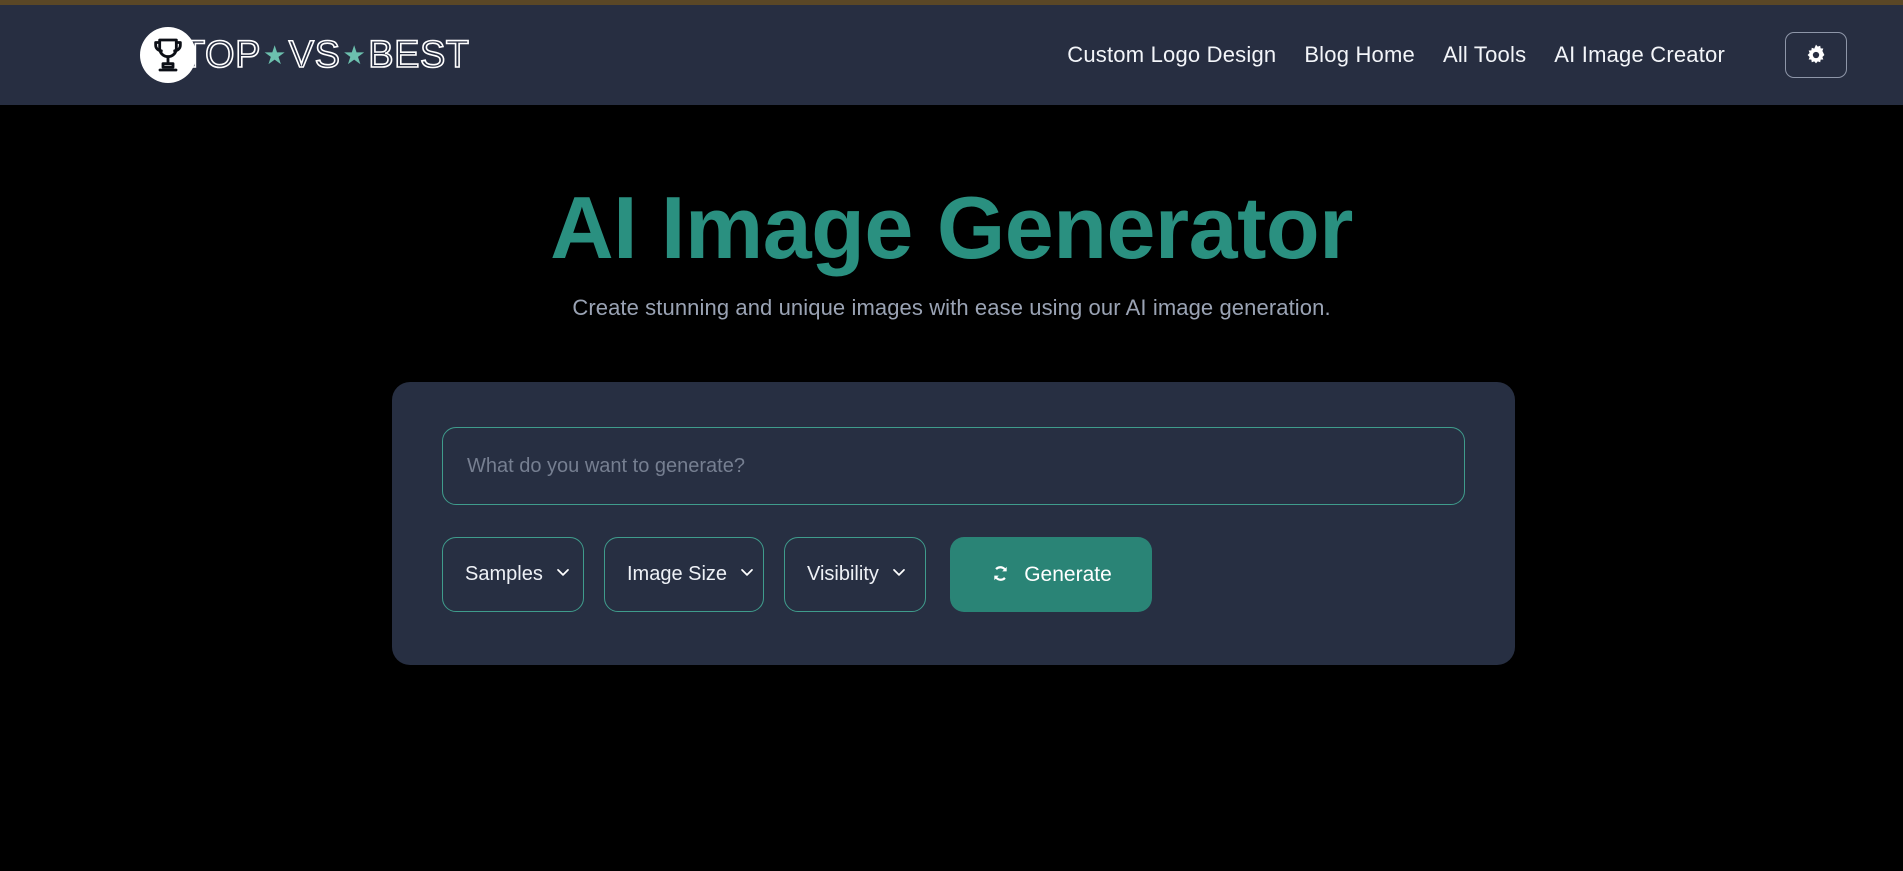  I want to click on theme-toggle-button, so click(1816, 55).